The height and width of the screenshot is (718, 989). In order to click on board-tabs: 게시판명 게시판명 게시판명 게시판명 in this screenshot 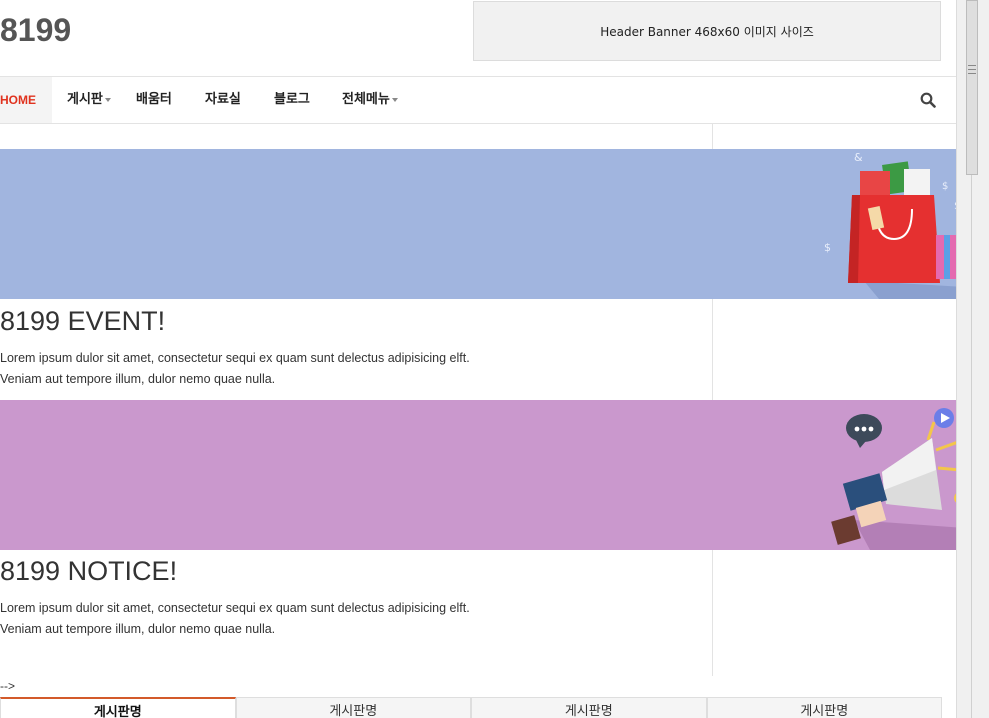, I will do `click(471, 707)`.